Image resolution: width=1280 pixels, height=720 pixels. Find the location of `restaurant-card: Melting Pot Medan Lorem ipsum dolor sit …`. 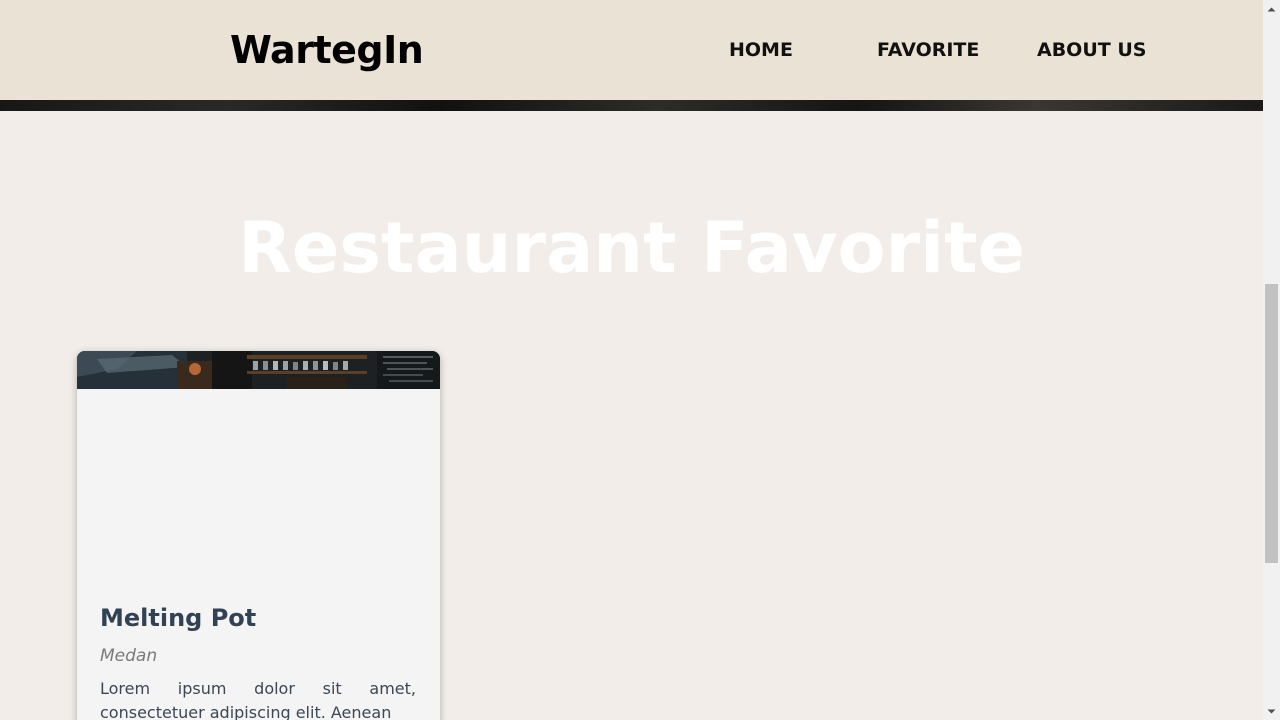

restaurant-card: Melting Pot Medan Lorem ipsum dolor sit … is located at coordinates (258, 535).